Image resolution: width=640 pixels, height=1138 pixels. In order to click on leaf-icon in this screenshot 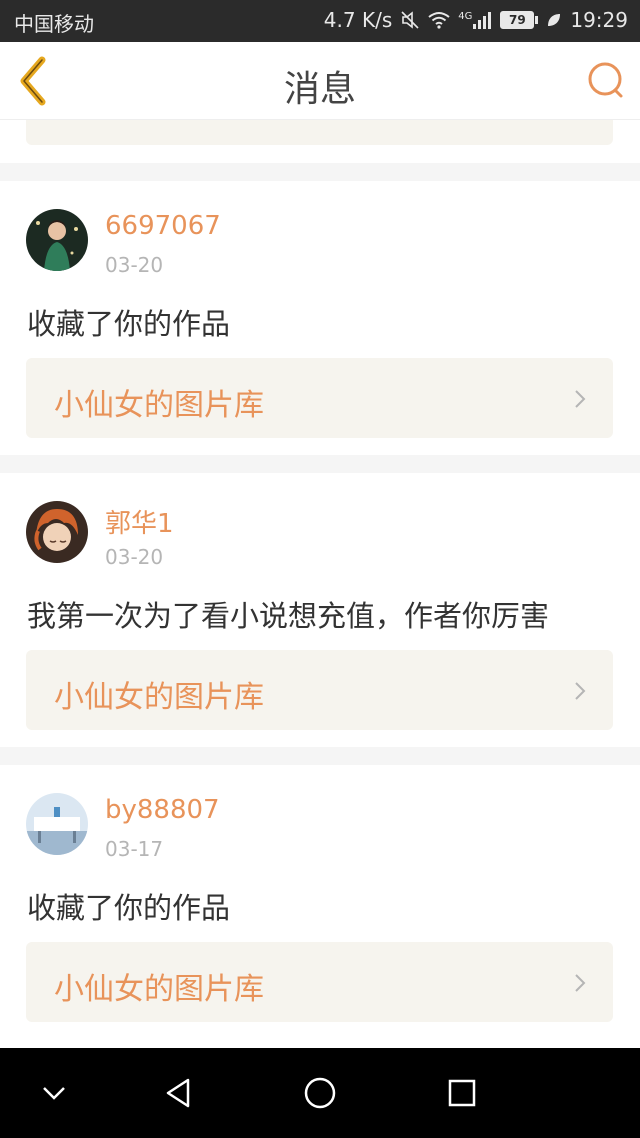, I will do `click(554, 20)`.